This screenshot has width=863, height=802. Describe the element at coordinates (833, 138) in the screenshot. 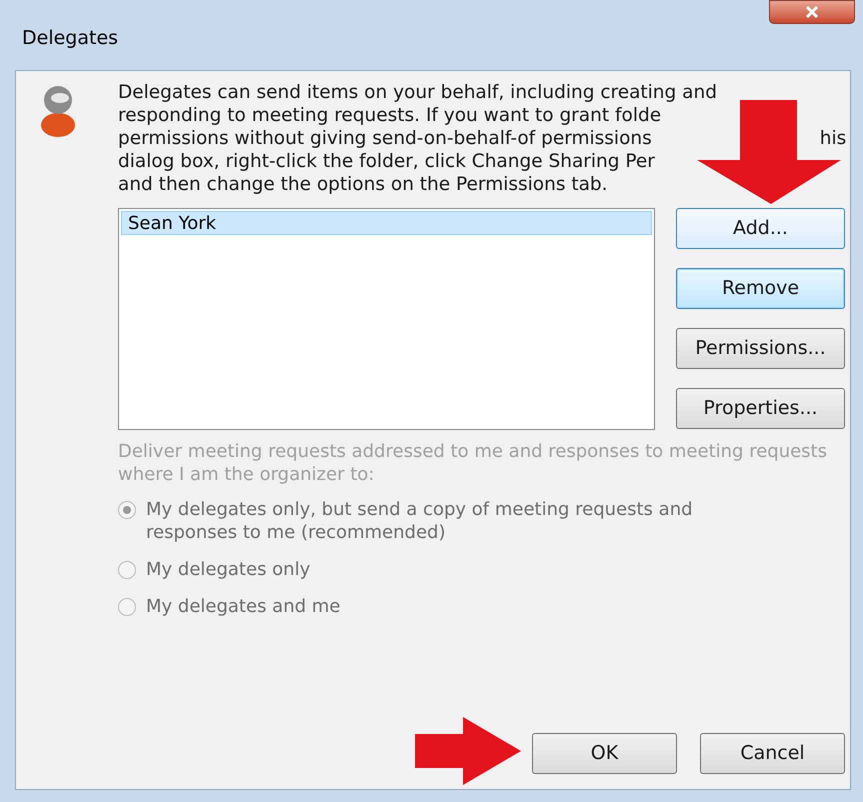

I see `description-text: his` at that location.